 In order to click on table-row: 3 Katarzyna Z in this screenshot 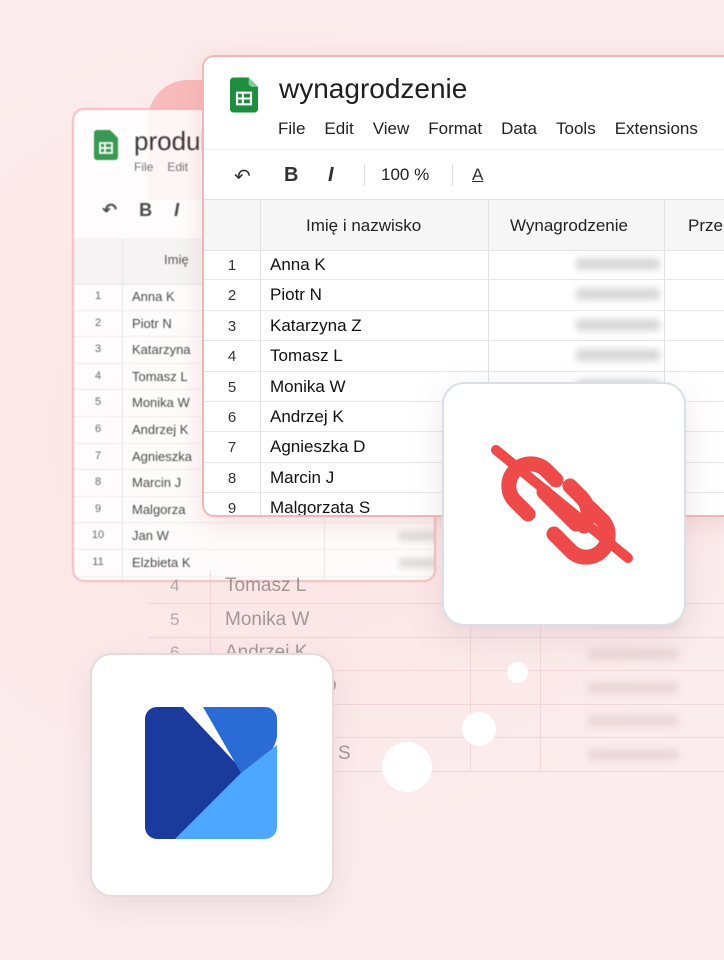, I will do `click(464, 326)`.